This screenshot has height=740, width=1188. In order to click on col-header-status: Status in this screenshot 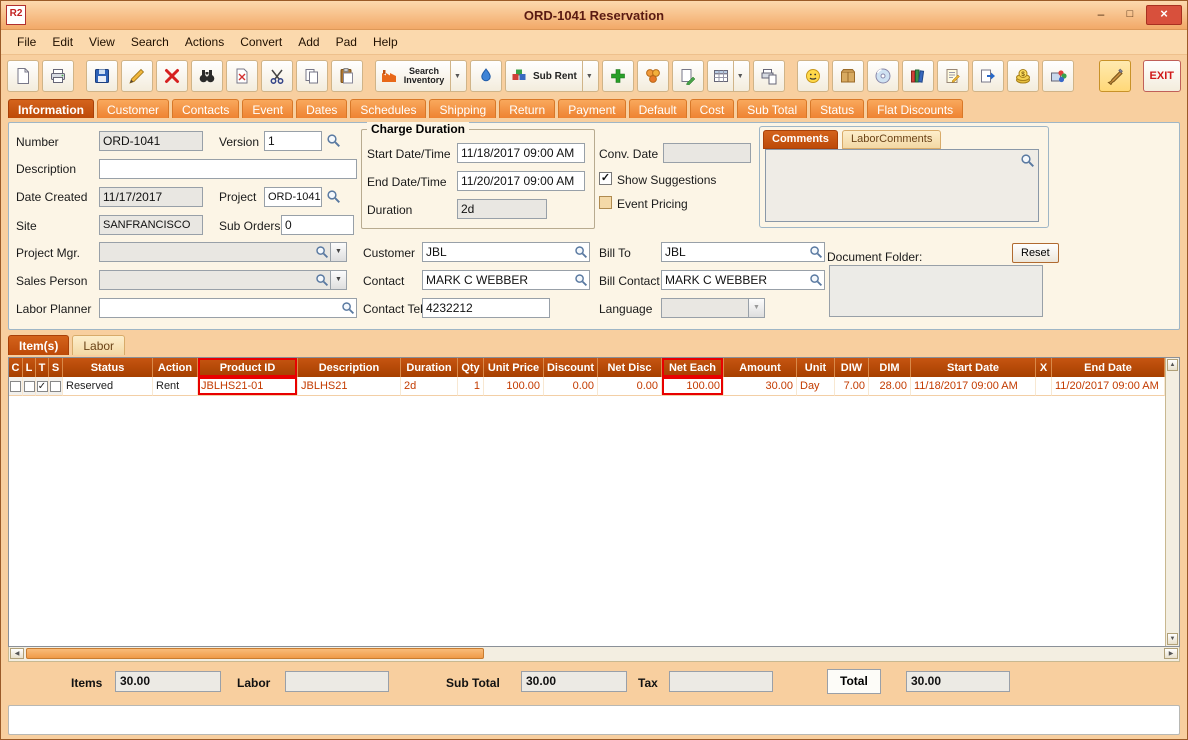, I will do `click(108, 367)`.